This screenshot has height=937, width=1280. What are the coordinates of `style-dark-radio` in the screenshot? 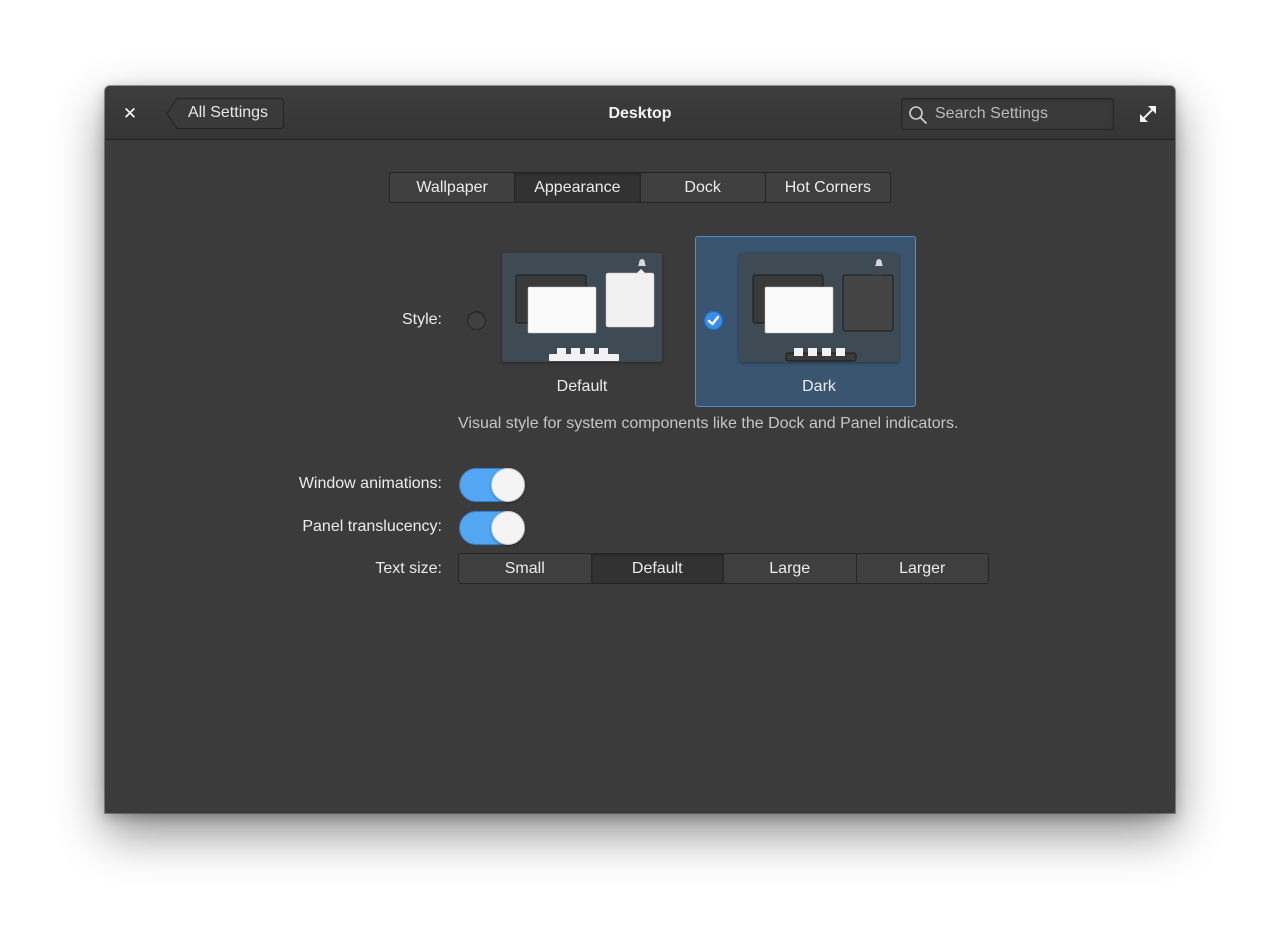 It's located at (713, 320).